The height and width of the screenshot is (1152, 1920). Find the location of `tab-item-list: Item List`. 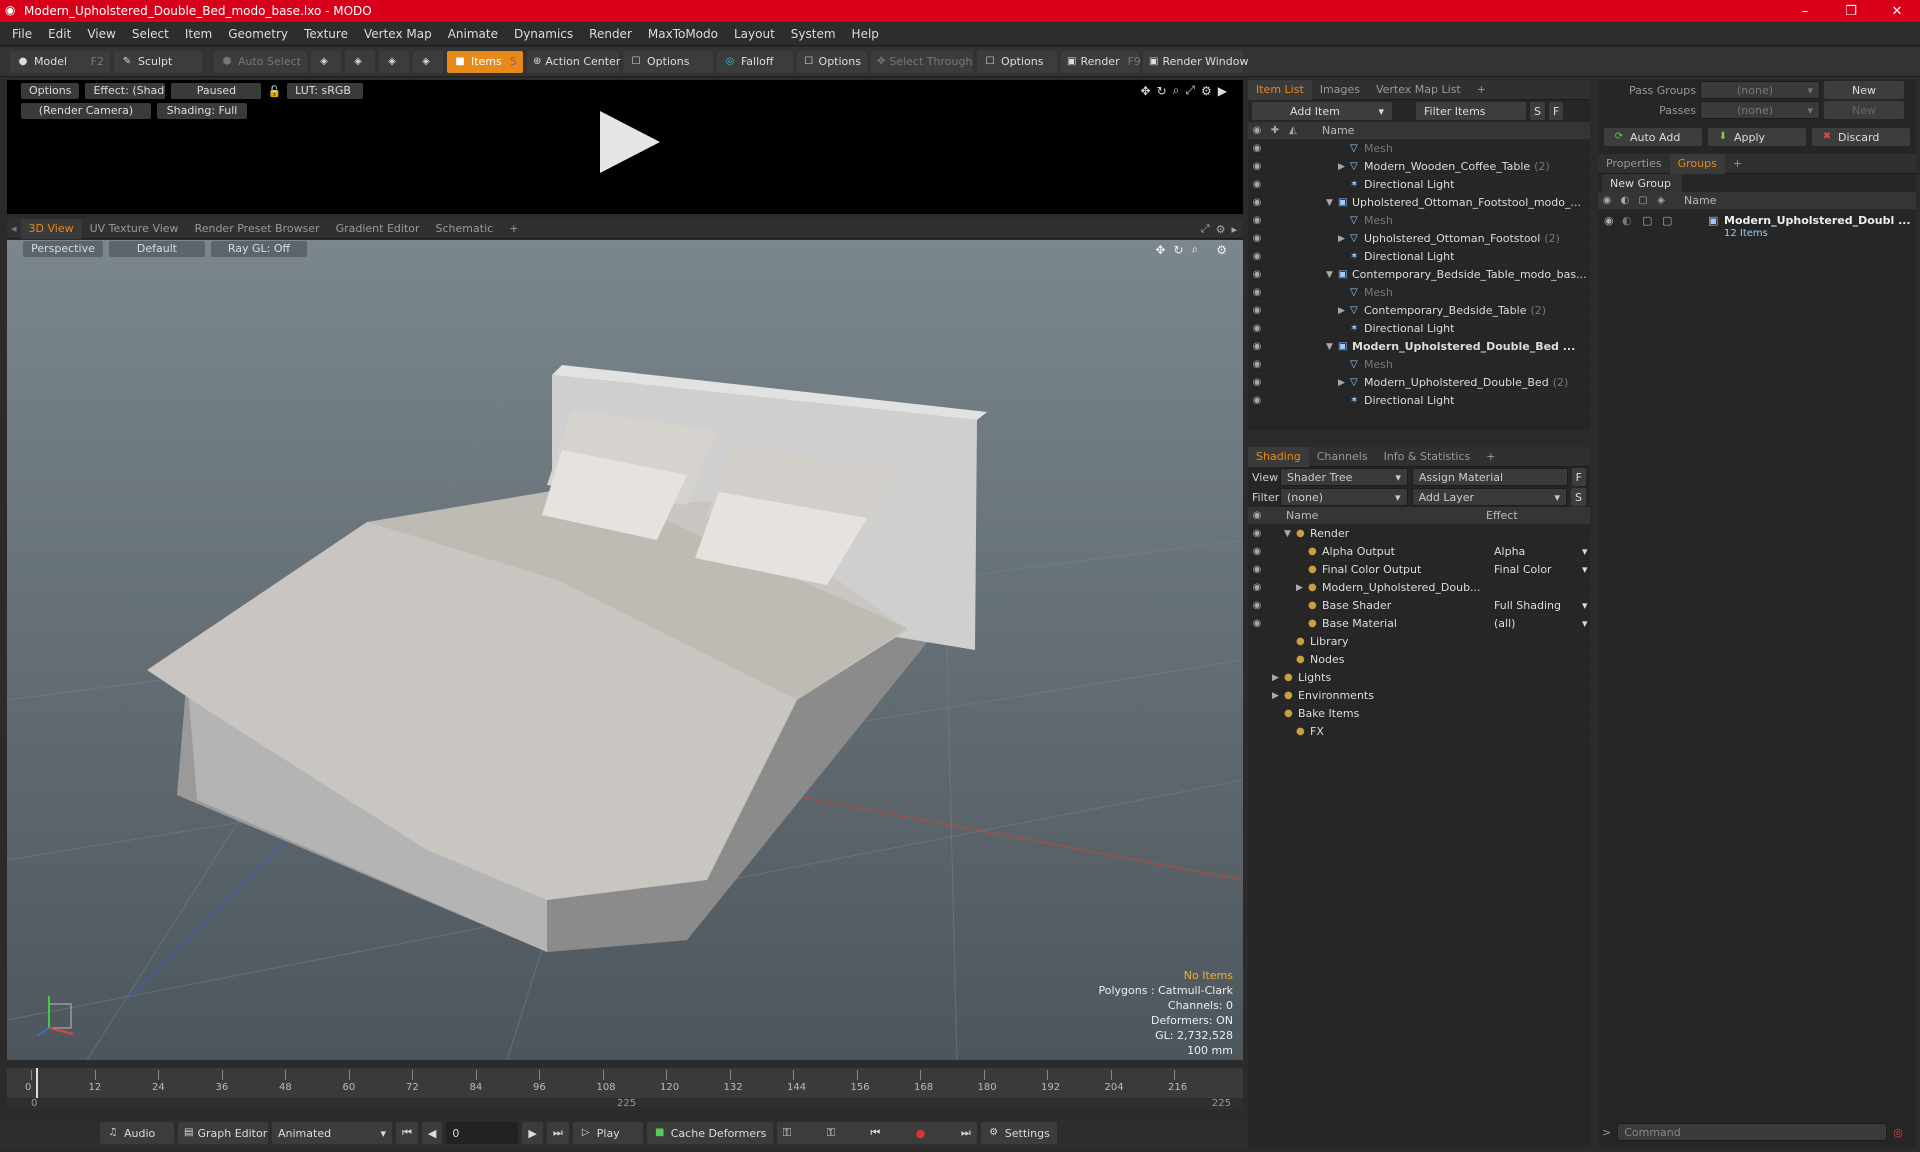

tab-item-list: Item List is located at coordinates (1280, 89).